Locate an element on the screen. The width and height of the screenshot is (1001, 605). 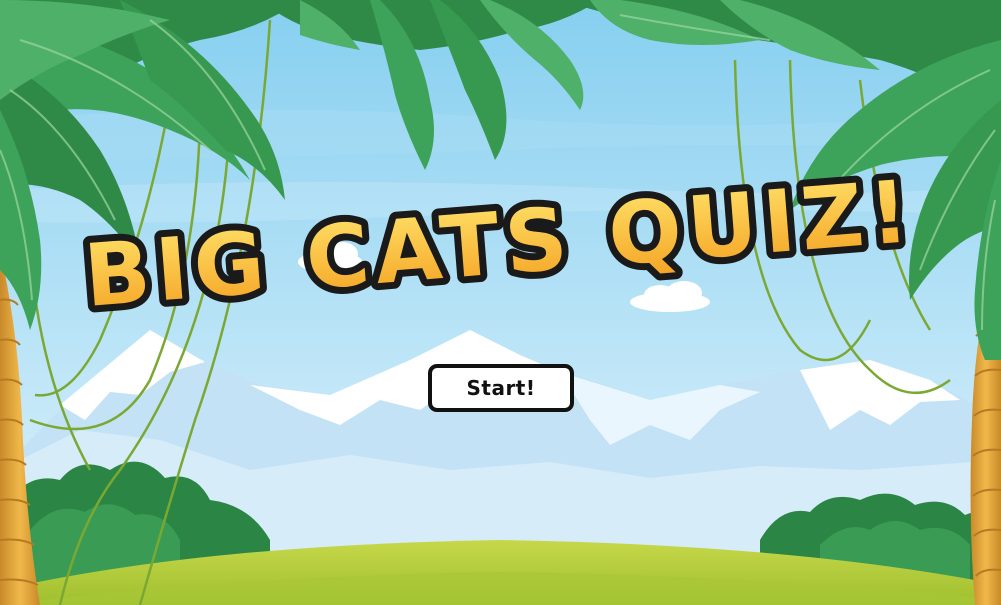
start-button: Start! is located at coordinates (501, 388).